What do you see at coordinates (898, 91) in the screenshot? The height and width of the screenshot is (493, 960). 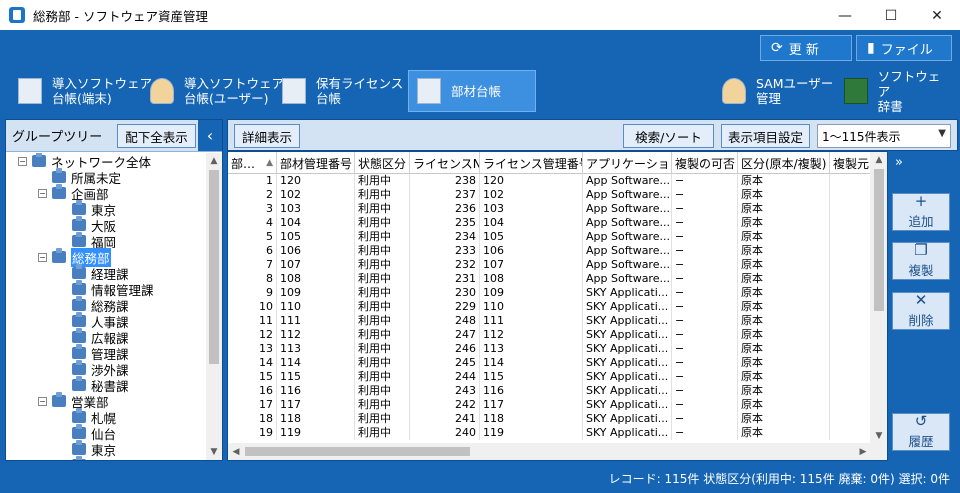 I see `nav-tile-dictionary: ソフトウェア 辞書` at bounding box center [898, 91].